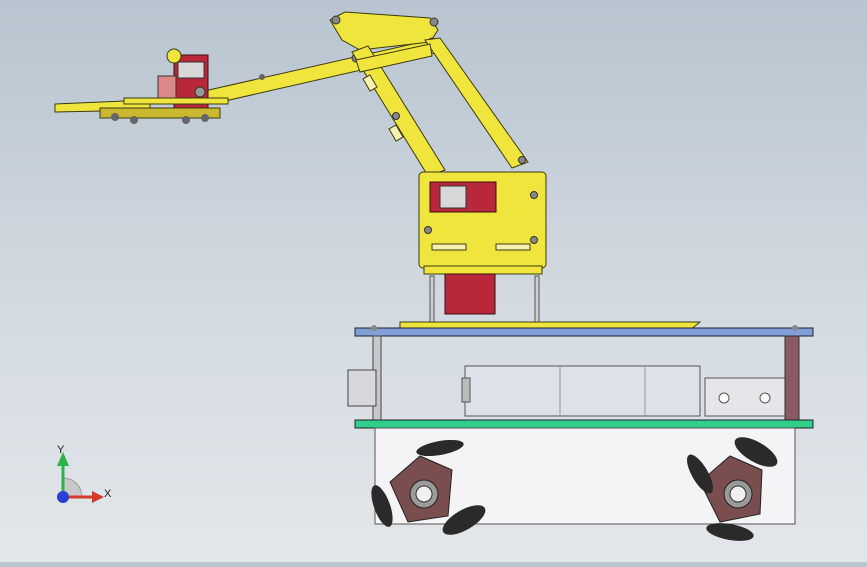 The width and height of the screenshot is (867, 567). Describe the element at coordinates (98, 497) in the screenshot. I see `x-axis-head` at that location.